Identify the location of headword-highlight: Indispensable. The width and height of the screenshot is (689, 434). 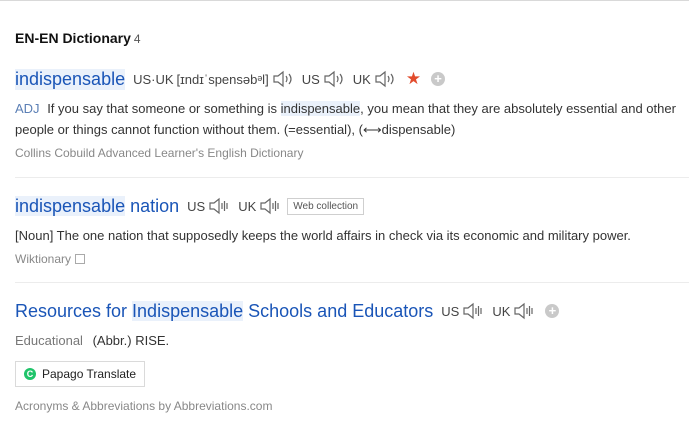
(188, 310).